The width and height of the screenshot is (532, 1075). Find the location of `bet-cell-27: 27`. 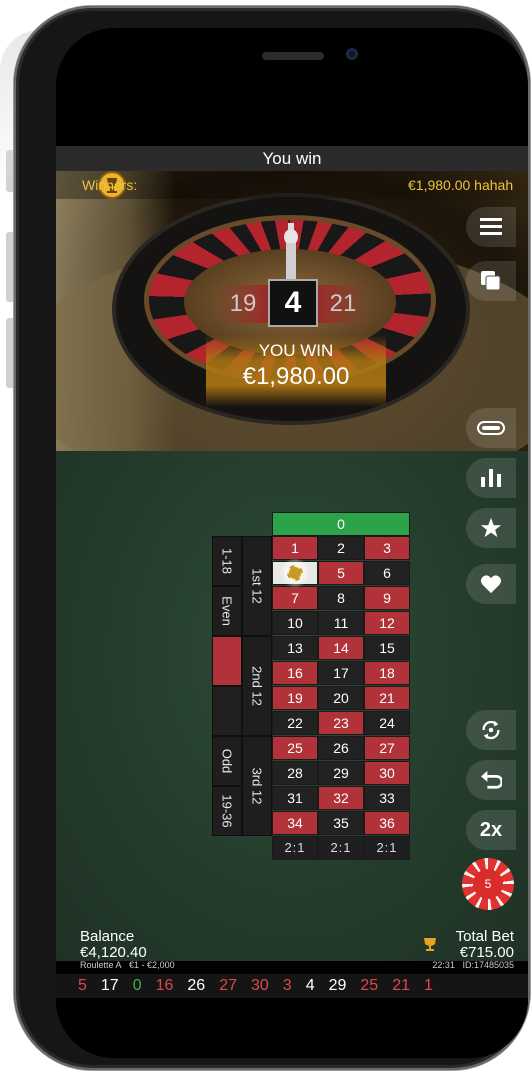

bet-cell-27: 27 is located at coordinates (387, 748).